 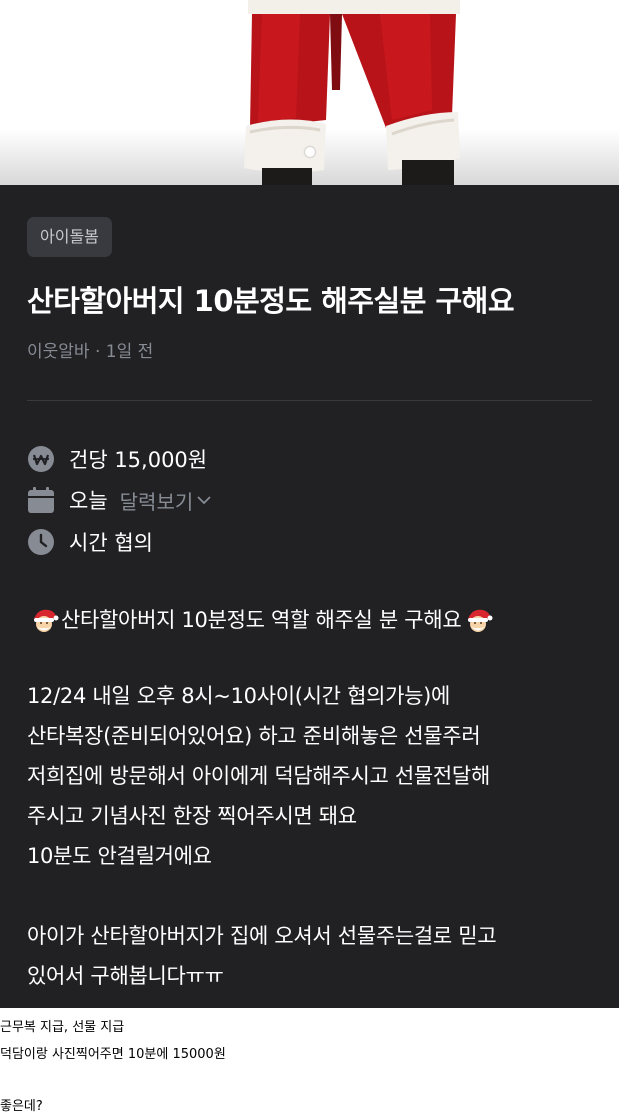 I want to click on body-headline-text: 산타할아버지 10분정도 역할 해주실 분 구해요, so click(x=261, y=620).